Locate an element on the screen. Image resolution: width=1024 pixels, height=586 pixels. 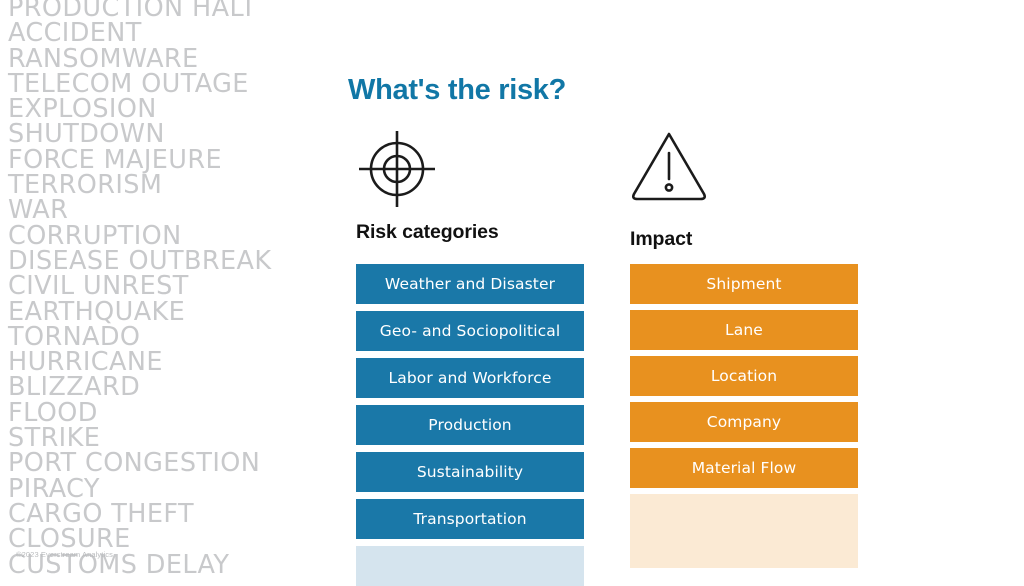
impact-chip: Shipment is located at coordinates (744, 284).